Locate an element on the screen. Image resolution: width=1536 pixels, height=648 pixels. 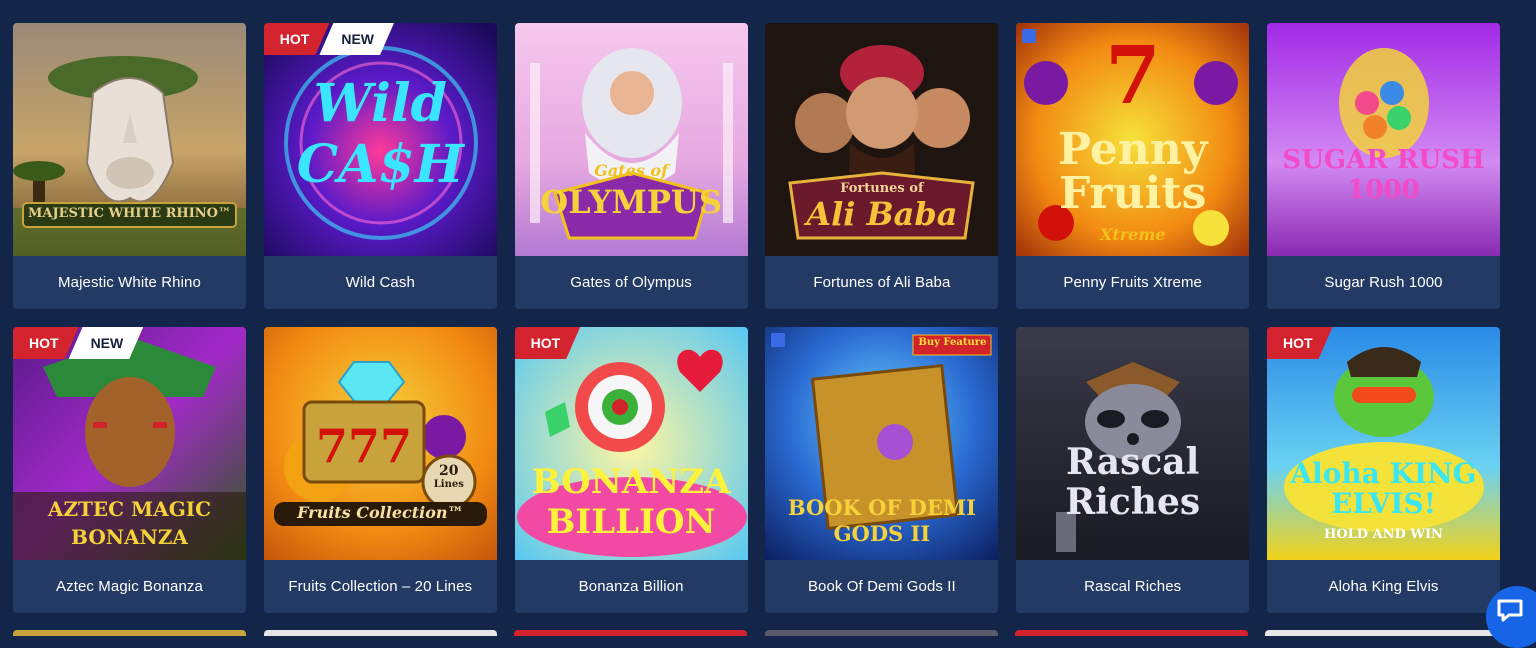
game-title: Rascal Riches is located at coordinates (1132, 586).